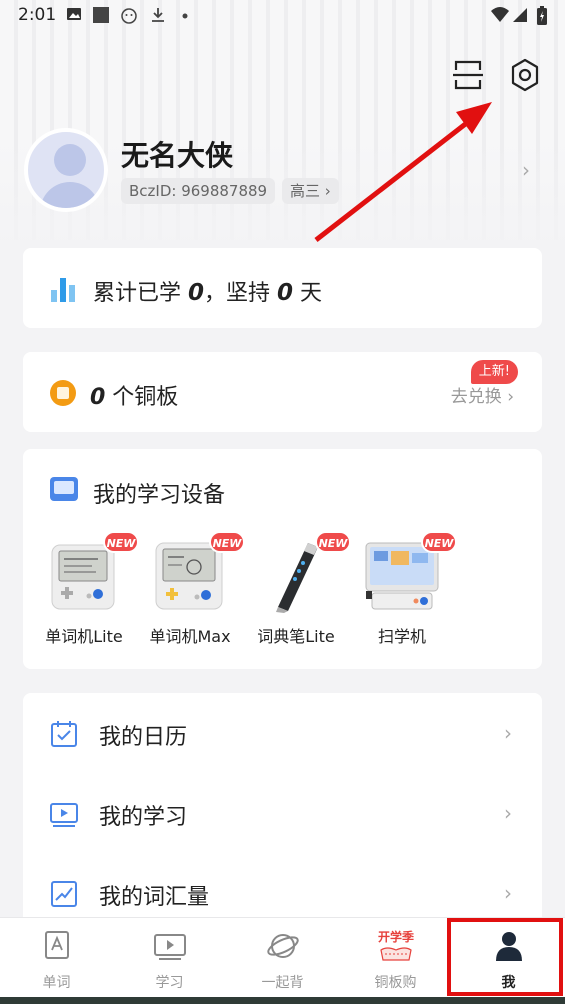 This screenshot has width=565, height=1004. I want to click on menu-label: 我的日历, so click(143, 737).